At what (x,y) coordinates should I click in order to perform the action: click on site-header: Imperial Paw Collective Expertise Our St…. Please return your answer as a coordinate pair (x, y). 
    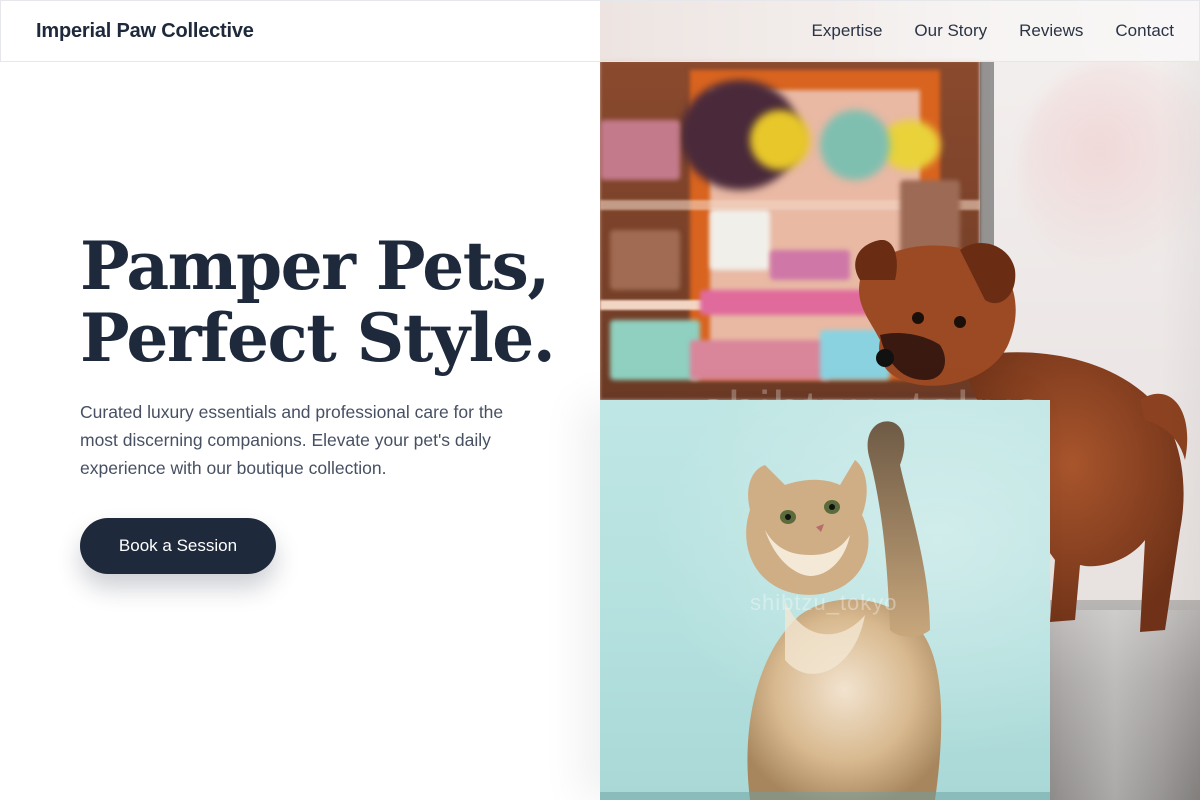
    Looking at the image, I should click on (600, 31).